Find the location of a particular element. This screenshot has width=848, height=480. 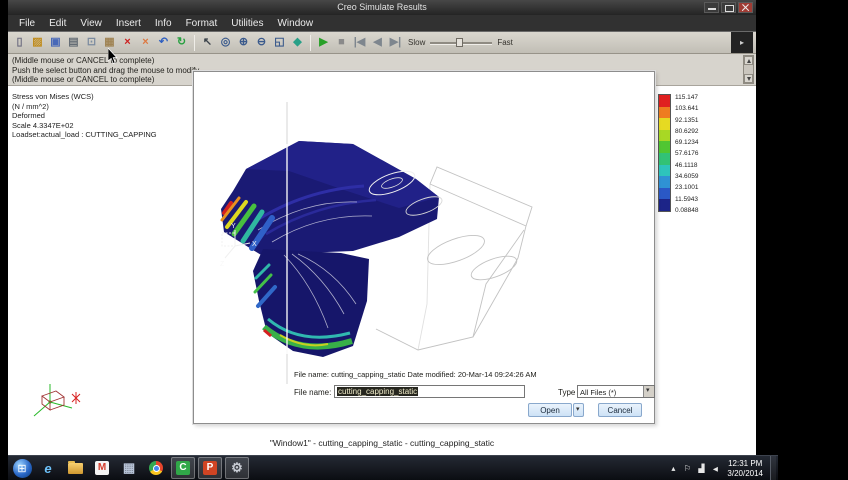

chevron-down-icon is located at coordinates (648, 391).